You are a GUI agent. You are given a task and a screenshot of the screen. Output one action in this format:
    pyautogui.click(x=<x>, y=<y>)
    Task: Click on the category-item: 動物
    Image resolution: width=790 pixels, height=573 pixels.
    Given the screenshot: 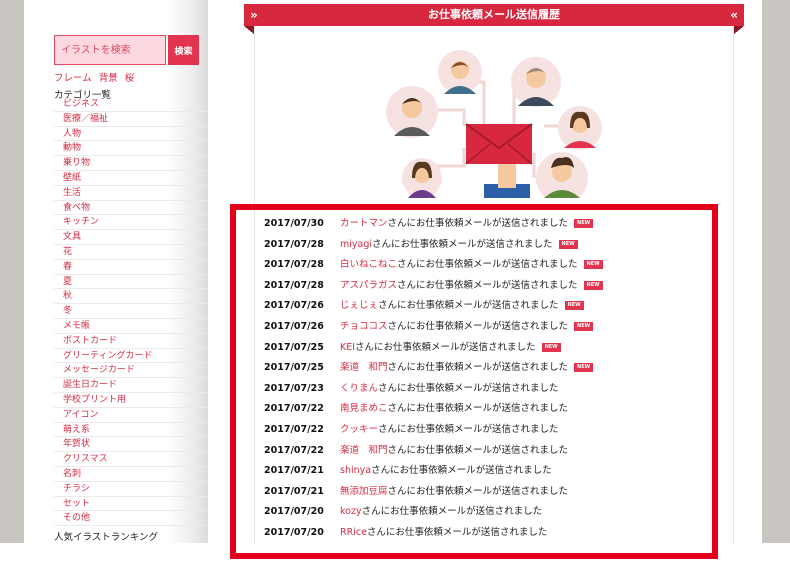 What is the action you would take?
    pyautogui.click(x=130, y=149)
    